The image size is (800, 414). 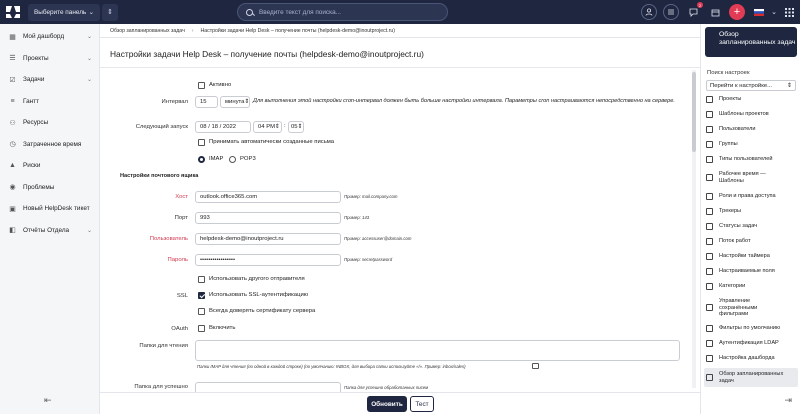 I want to click on user-icon, so click(x=649, y=12).